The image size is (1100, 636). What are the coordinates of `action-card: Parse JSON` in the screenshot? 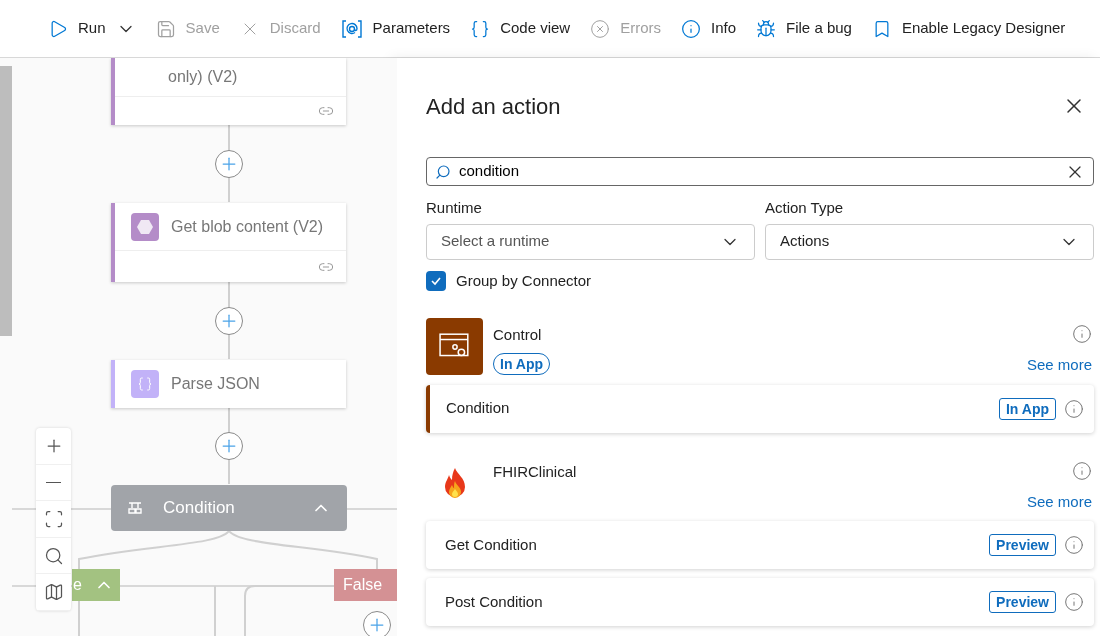 It's located at (228, 384).